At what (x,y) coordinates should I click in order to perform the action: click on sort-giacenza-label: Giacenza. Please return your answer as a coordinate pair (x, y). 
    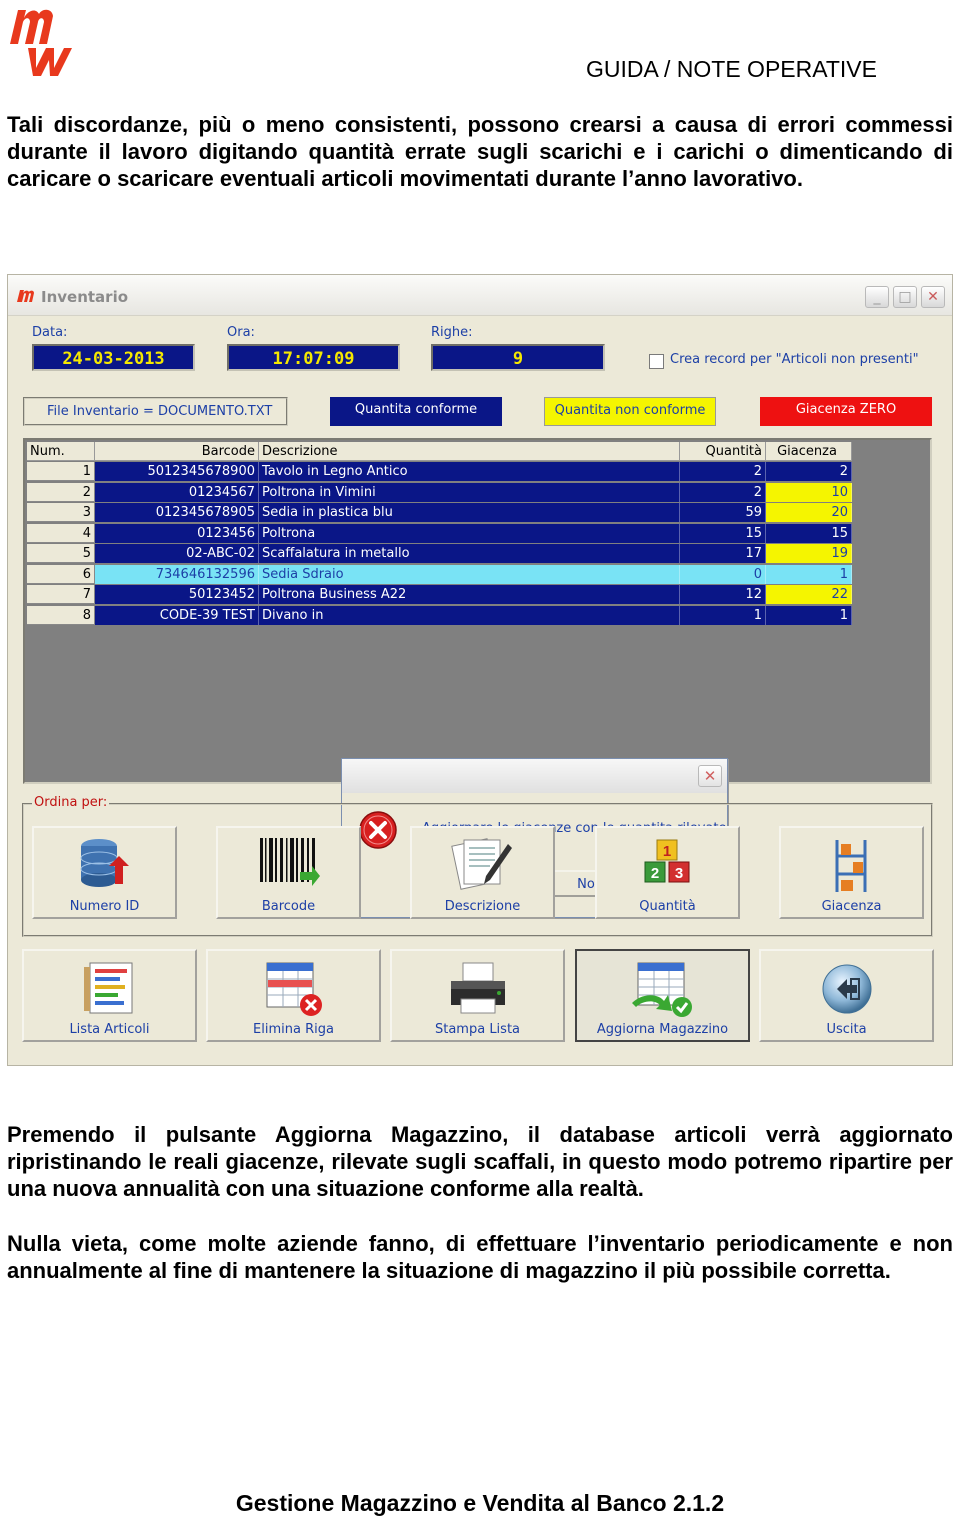
    Looking at the image, I should click on (851, 906).